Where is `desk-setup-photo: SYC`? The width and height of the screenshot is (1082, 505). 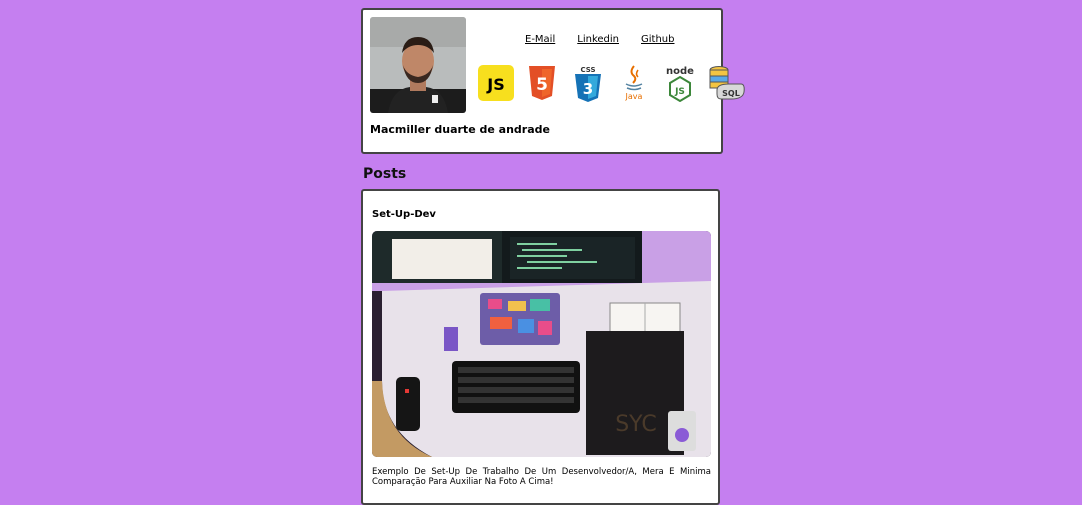
desk-setup-photo: SYC is located at coordinates (541, 344).